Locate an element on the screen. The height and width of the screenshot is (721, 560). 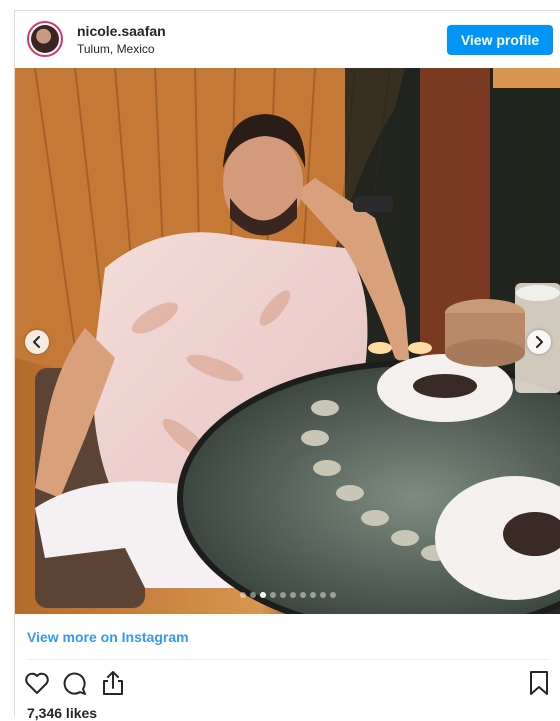
view-profile-button: View profile is located at coordinates (500, 40).